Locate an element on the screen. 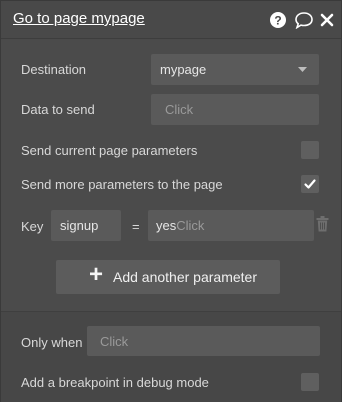  destination-value: mypage is located at coordinates (183, 69).